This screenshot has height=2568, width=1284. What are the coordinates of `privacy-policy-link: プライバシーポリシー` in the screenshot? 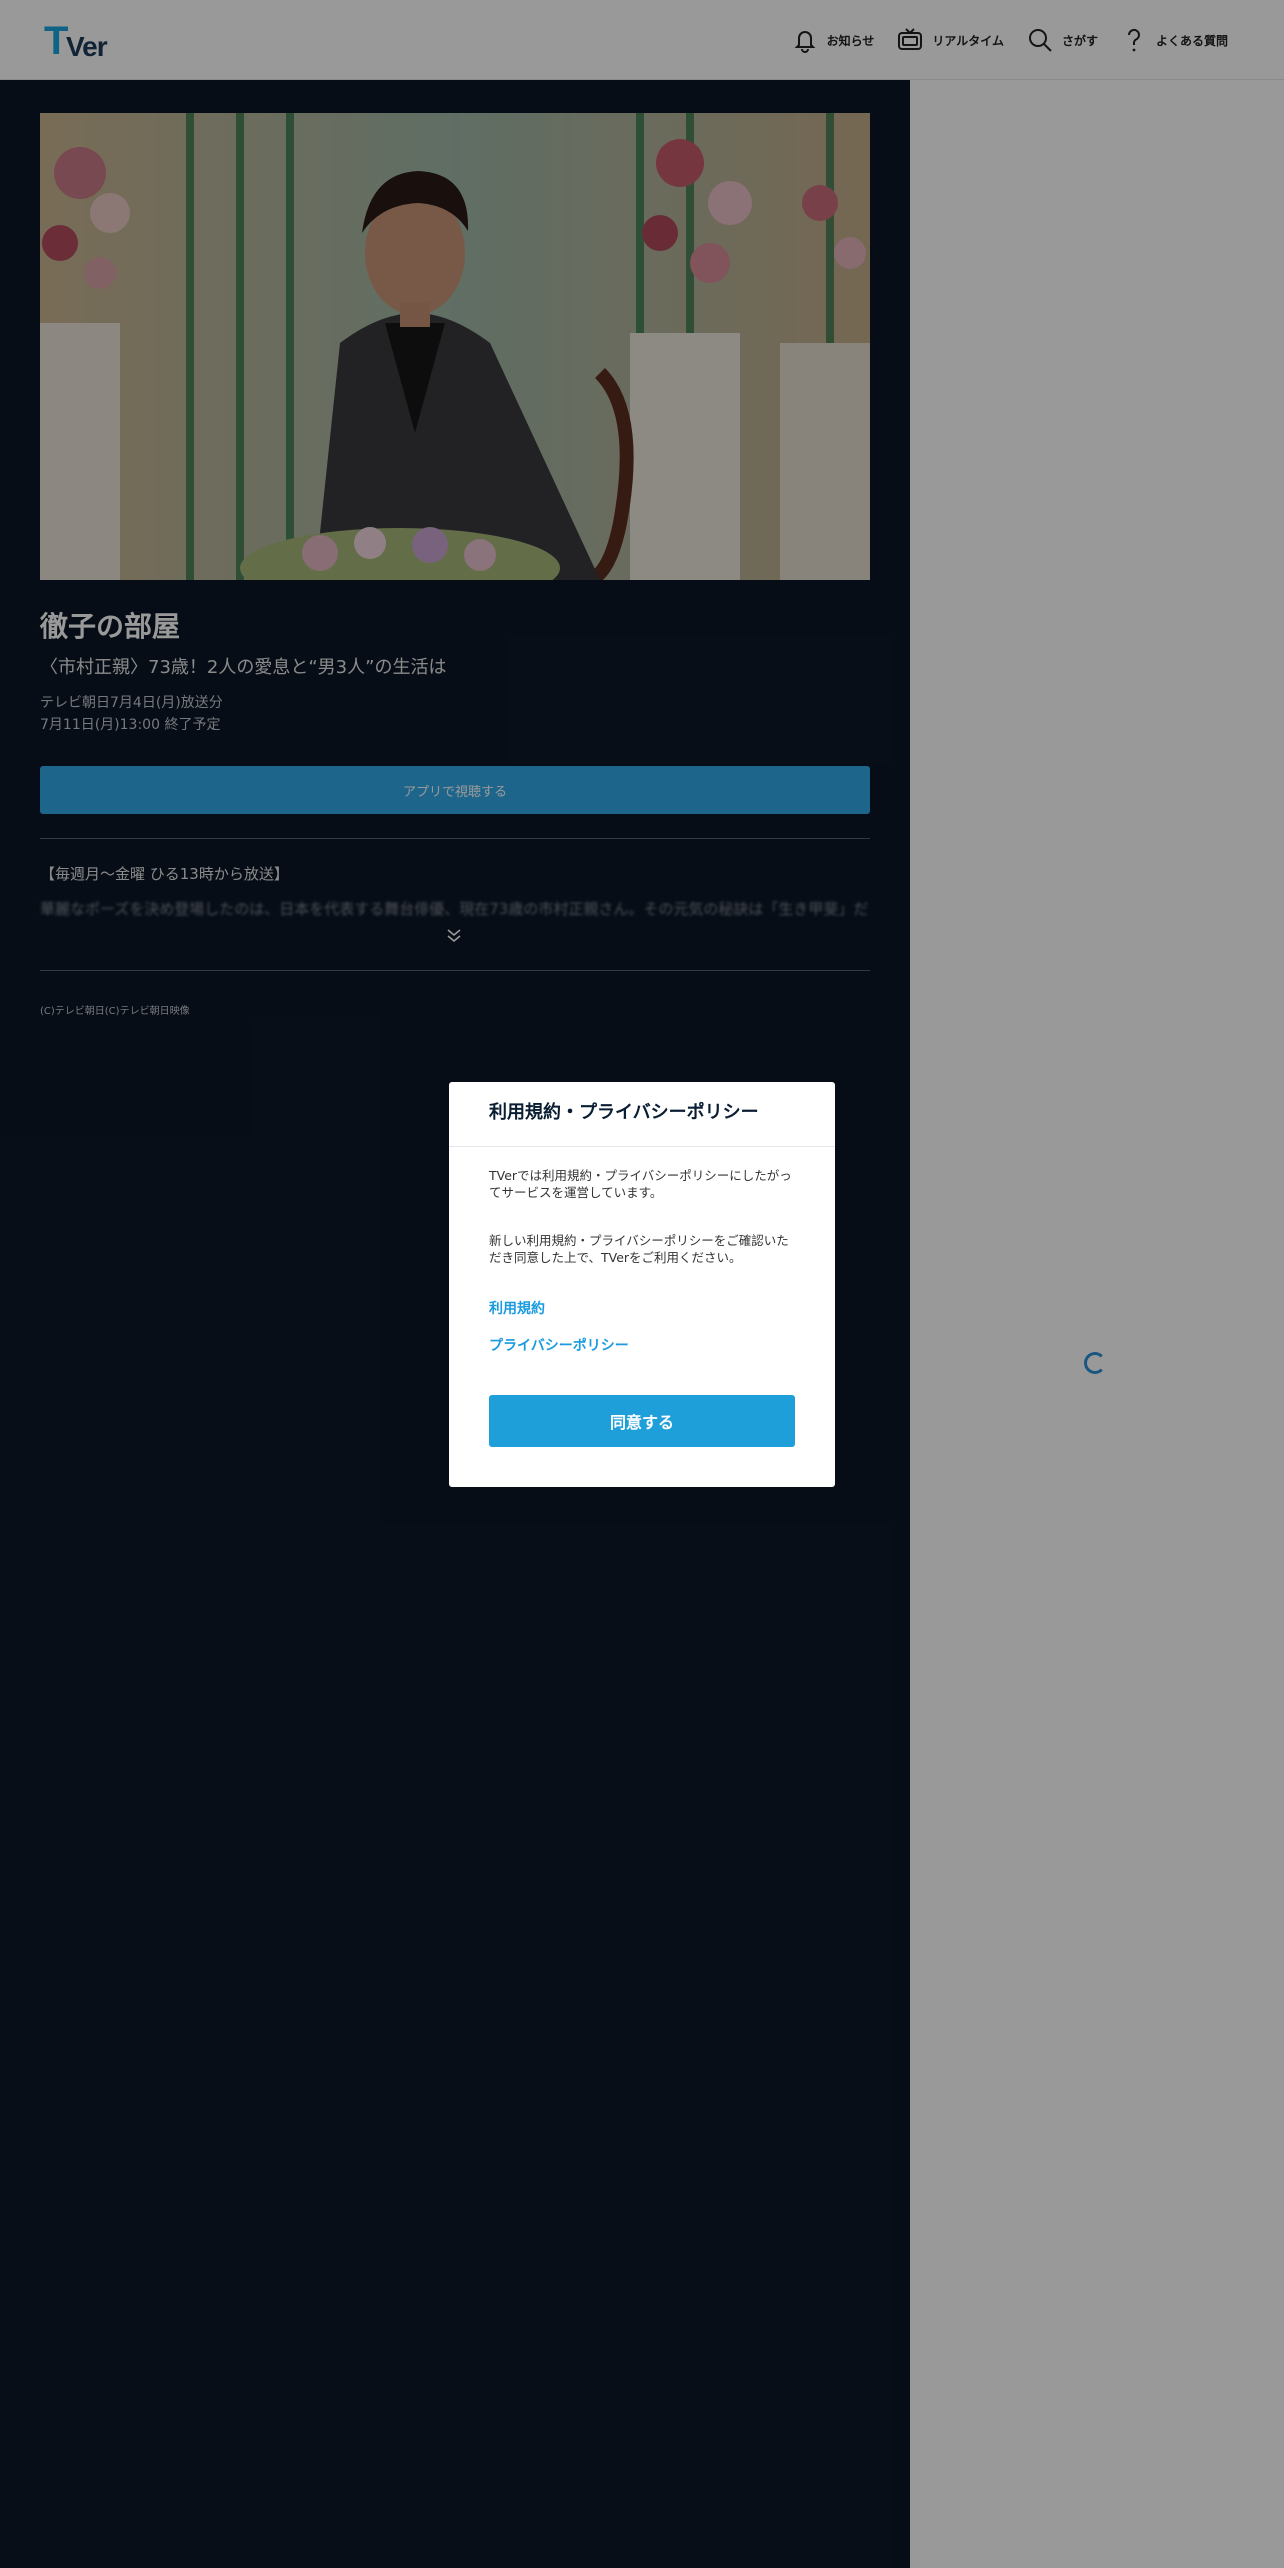 It's located at (559, 1345).